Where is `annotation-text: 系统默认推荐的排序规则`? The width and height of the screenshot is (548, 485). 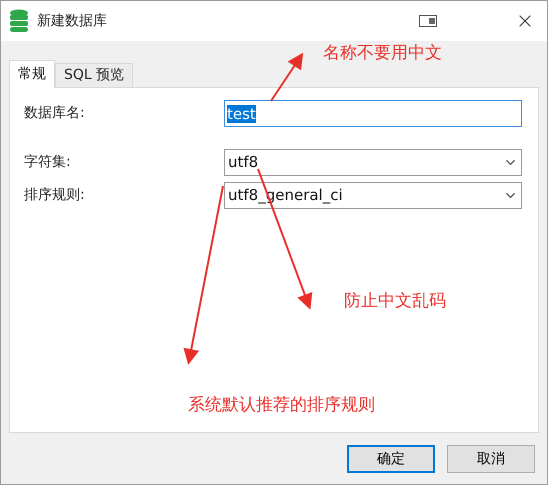
annotation-text: 系统默认推荐的排序规则 is located at coordinates (281, 405).